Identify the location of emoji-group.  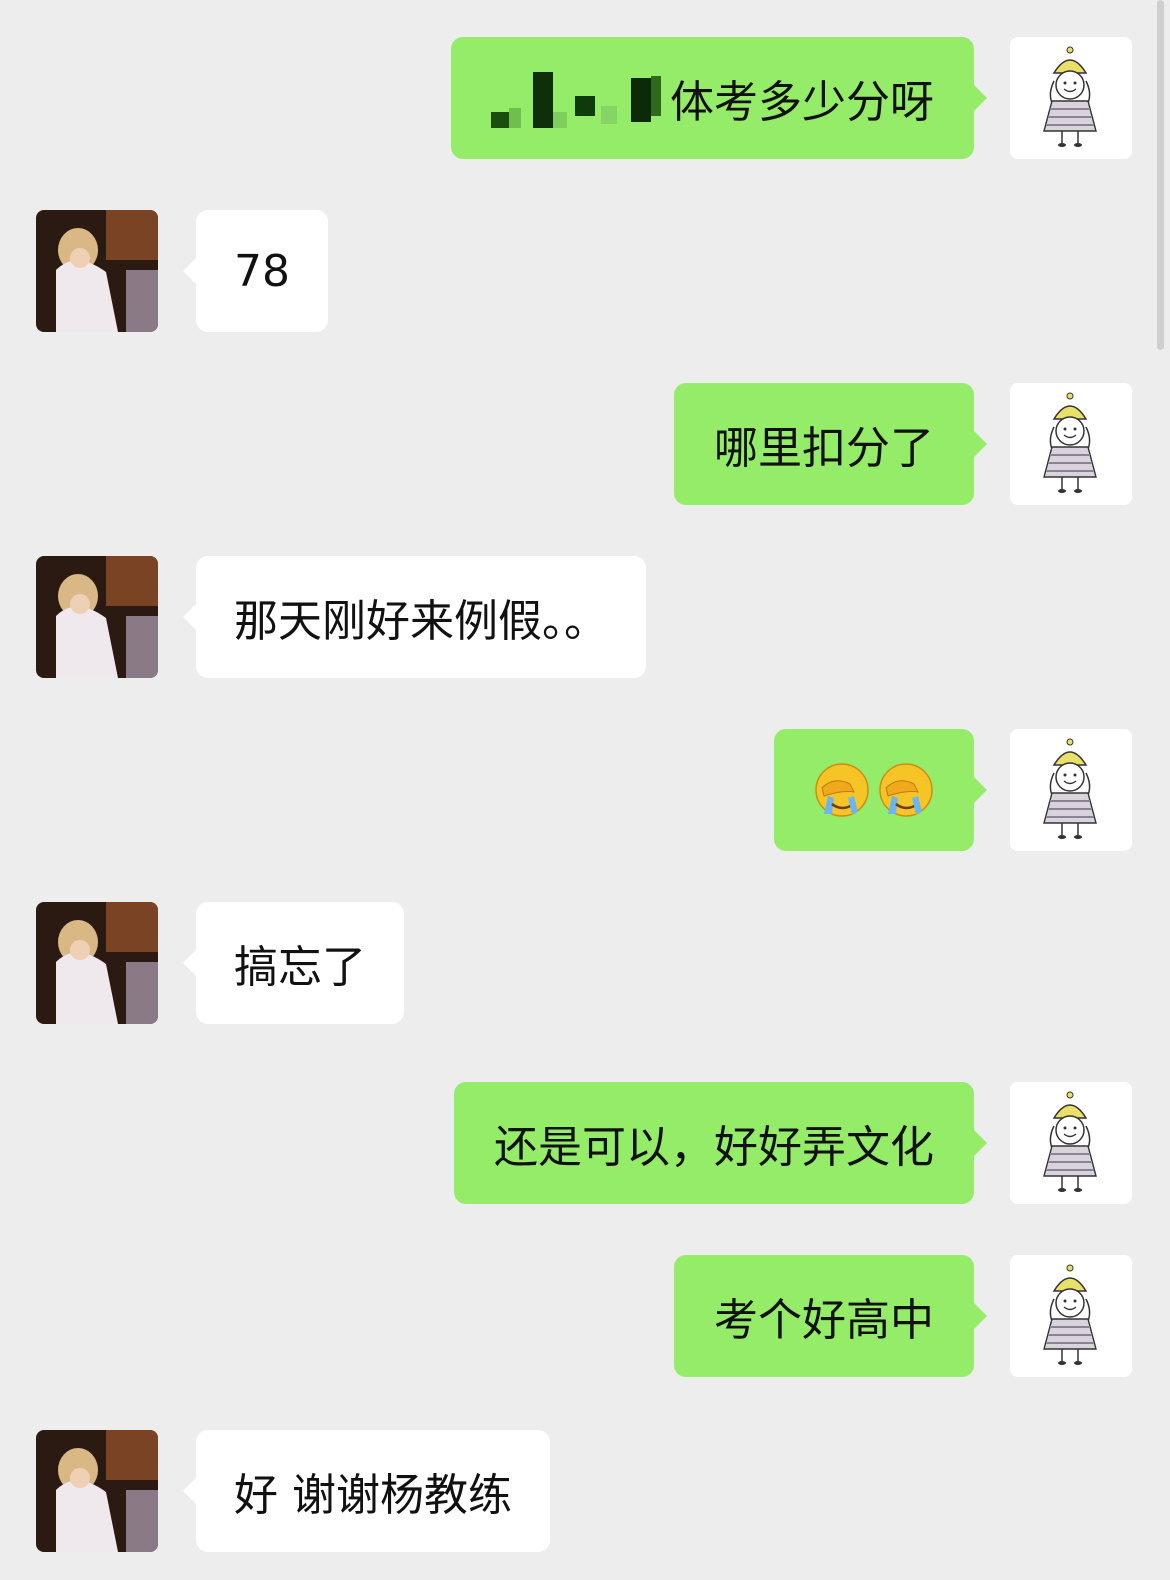
(874, 790).